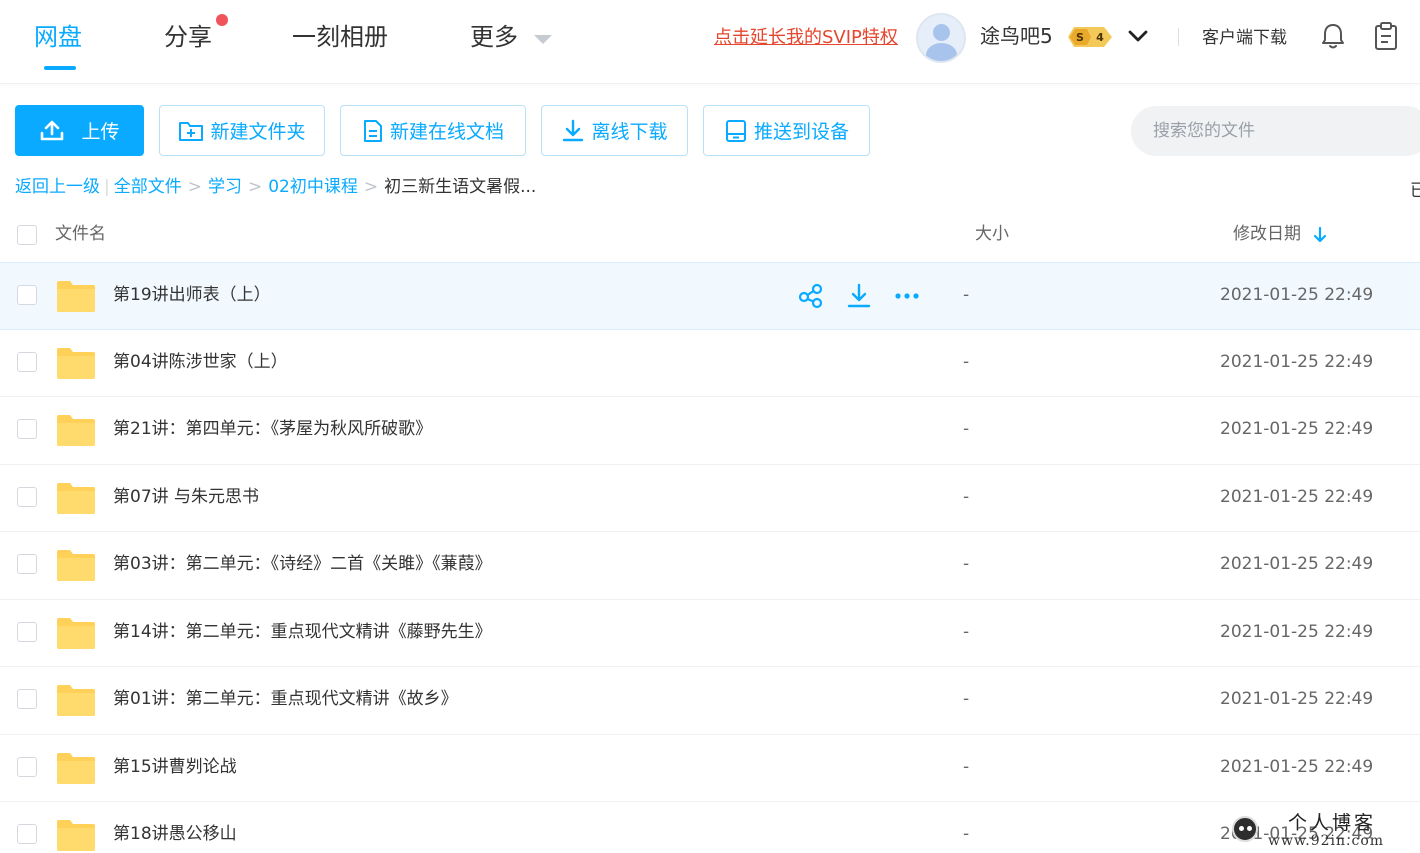  I want to click on table-row: 第18讲愚公移山 - 2021-01-25 22:49, so click(710, 827).